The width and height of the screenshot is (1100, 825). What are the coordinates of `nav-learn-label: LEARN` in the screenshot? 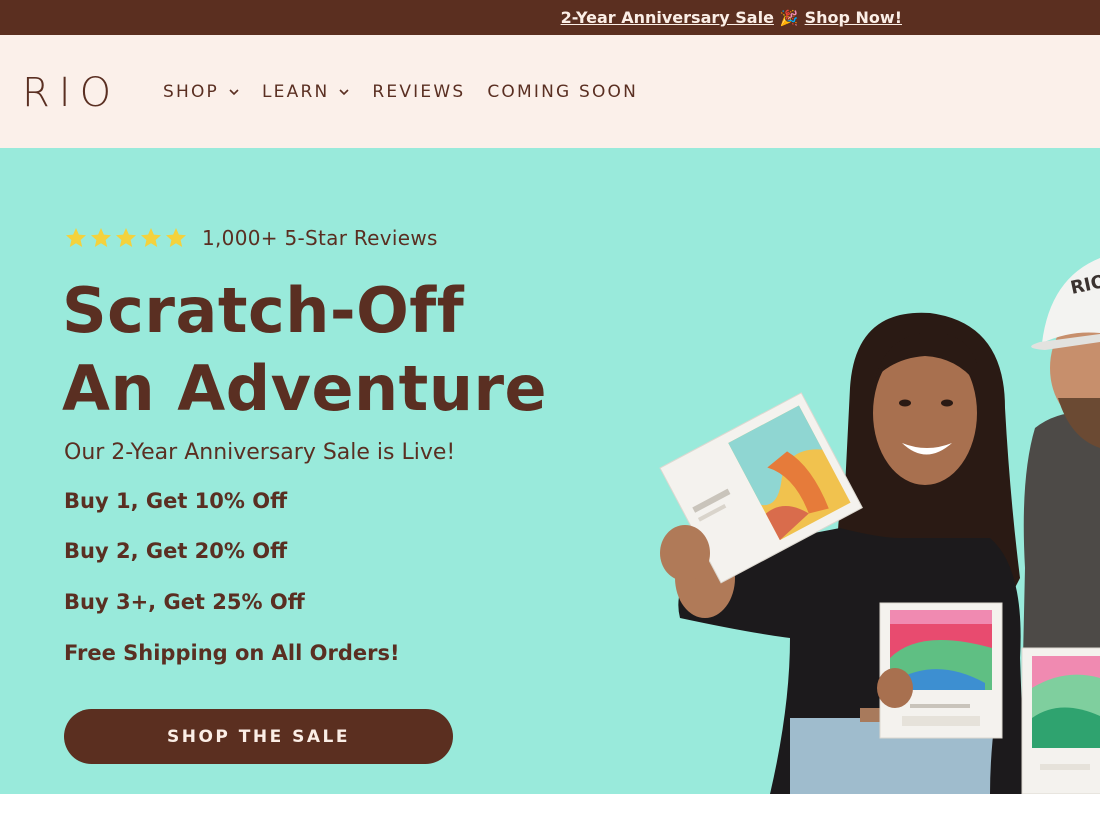 It's located at (296, 91).